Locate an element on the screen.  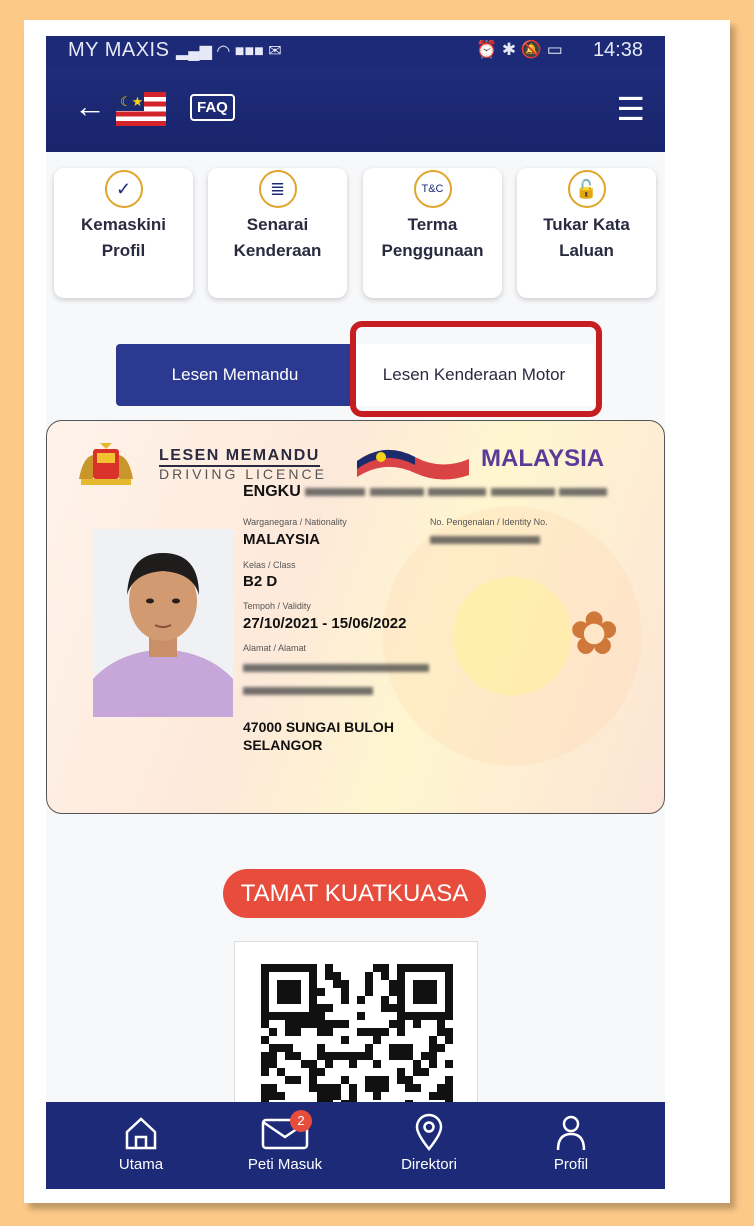
card-label: Tukar Kata Laluan is located at coordinates (586, 237).